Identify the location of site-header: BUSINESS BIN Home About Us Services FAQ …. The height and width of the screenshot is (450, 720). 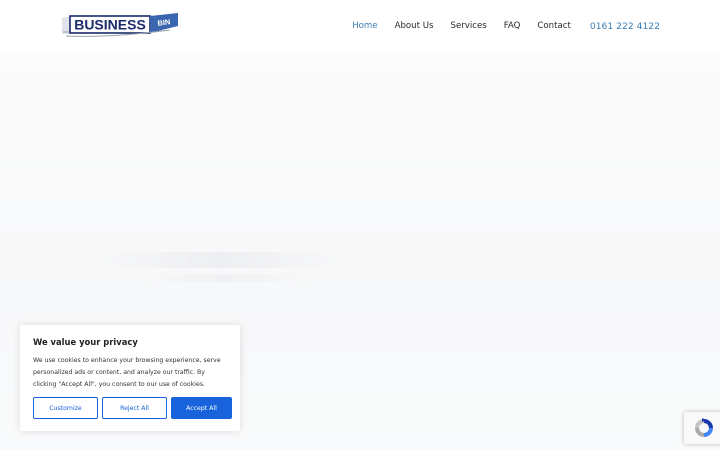
(360, 26).